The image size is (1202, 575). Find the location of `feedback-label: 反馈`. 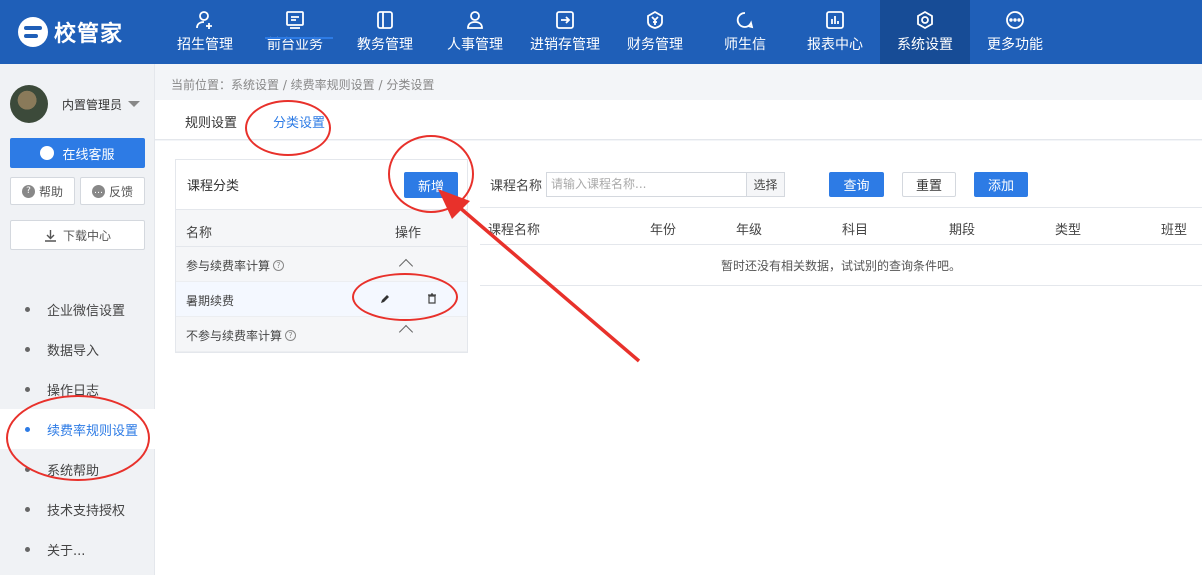

feedback-label: 反馈 is located at coordinates (120, 191).